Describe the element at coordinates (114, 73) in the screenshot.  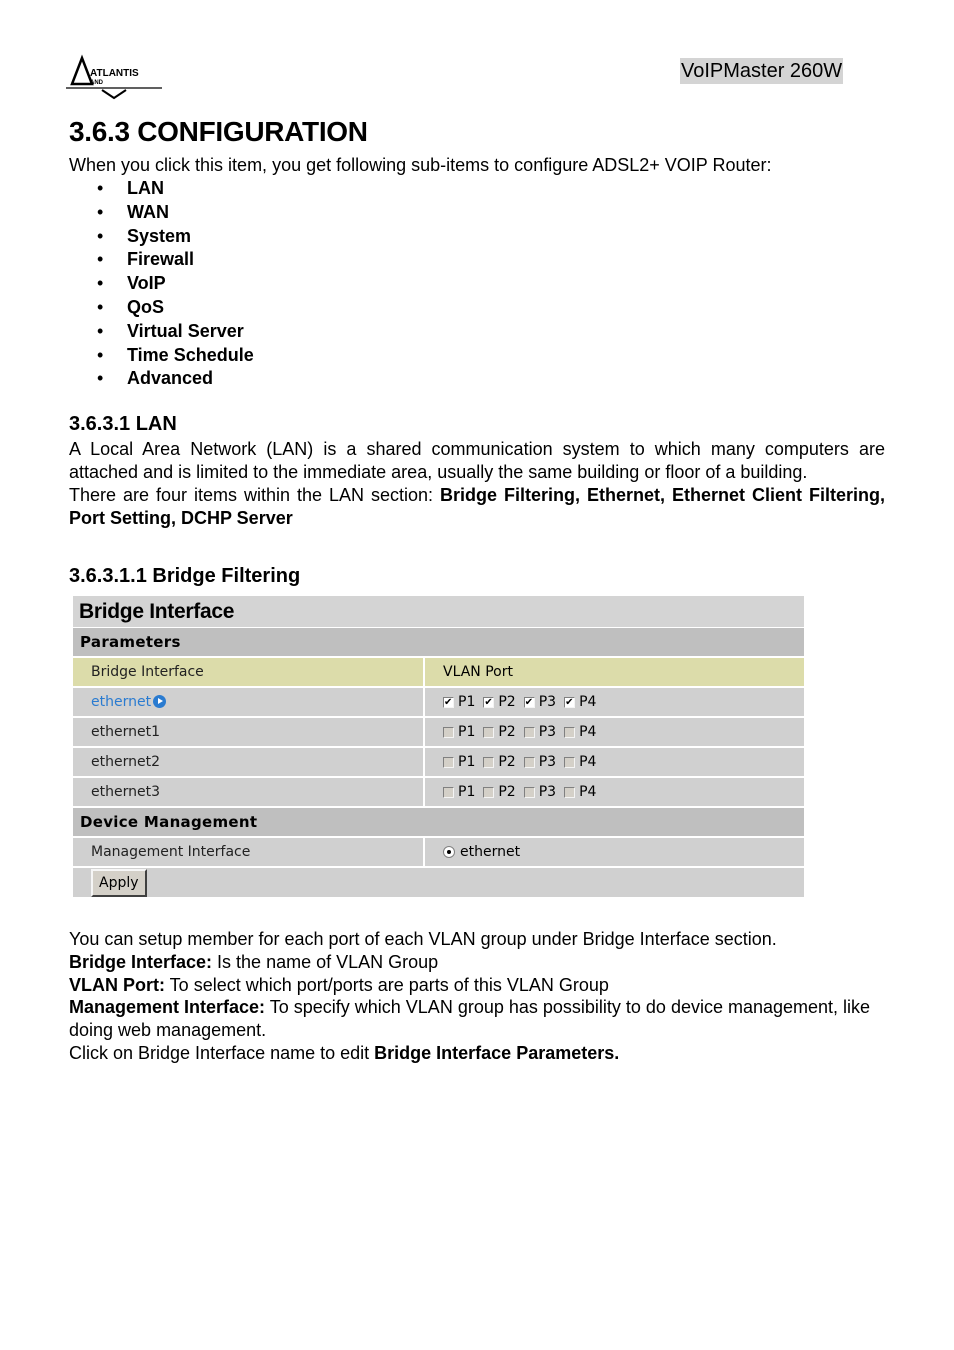
I see `logo-text: ATLANTIS` at that location.